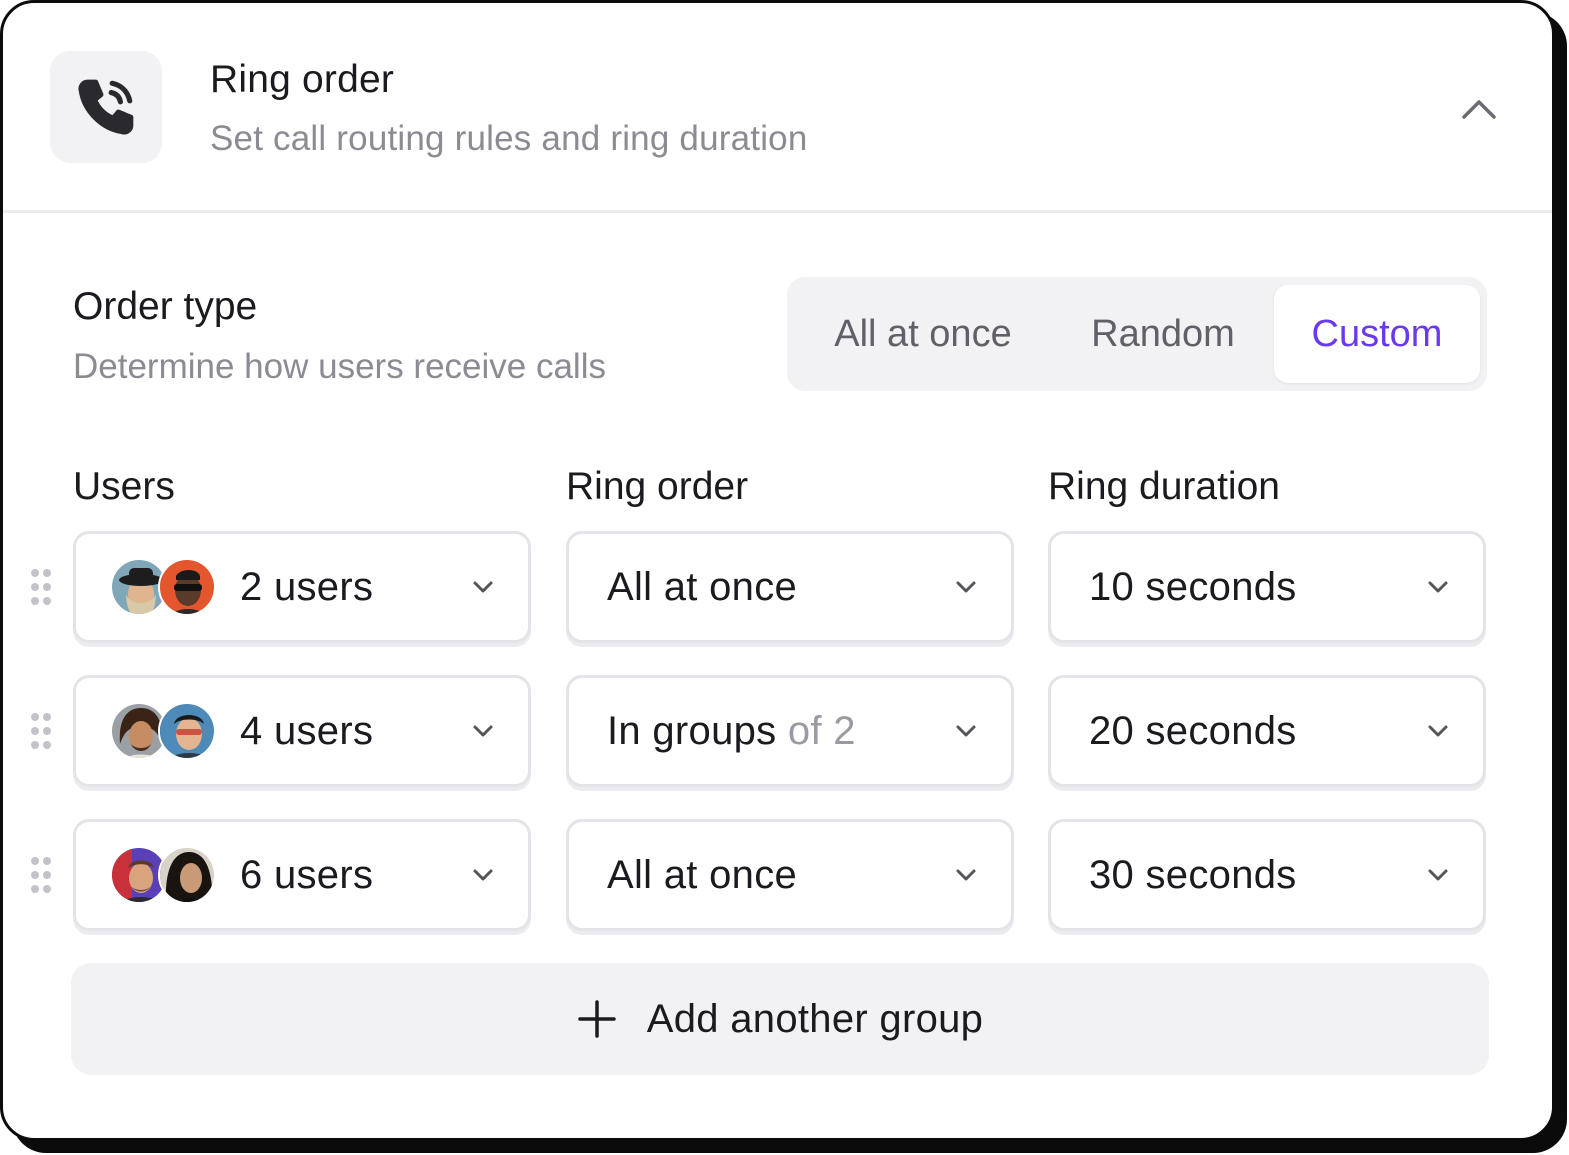 This screenshot has height=1155, width=1569. What do you see at coordinates (106, 107) in the screenshot?
I see `phone-ringing-icon` at bounding box center [106, 107].